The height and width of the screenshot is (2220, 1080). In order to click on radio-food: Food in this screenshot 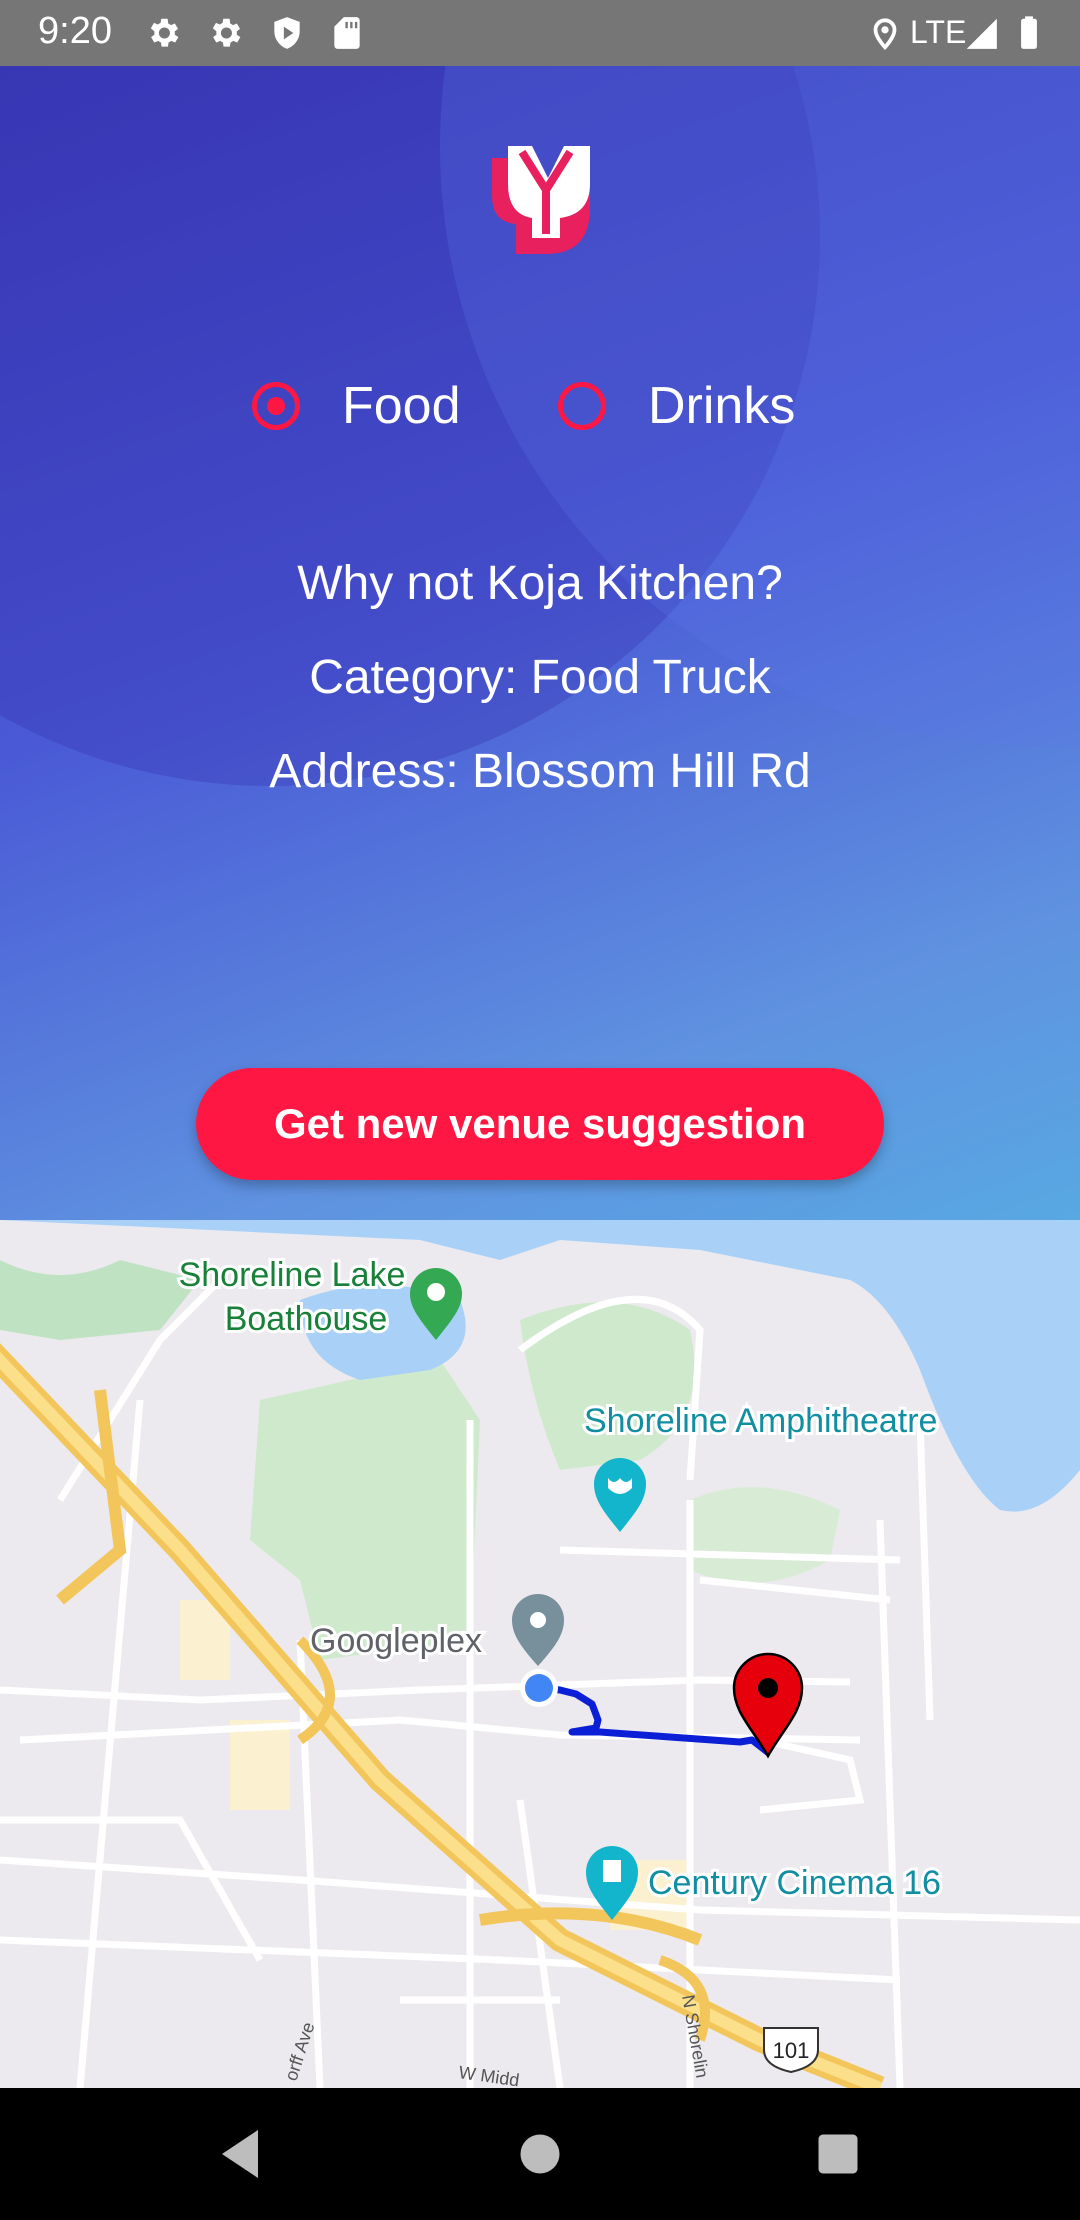, I will do `click(356, 406)`.